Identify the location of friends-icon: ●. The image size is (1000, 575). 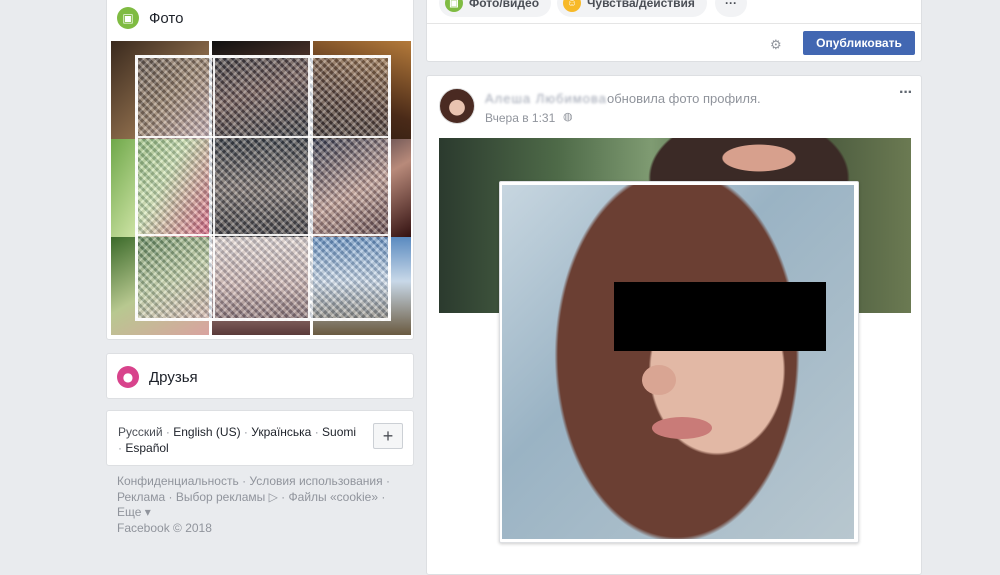
(128, 377).